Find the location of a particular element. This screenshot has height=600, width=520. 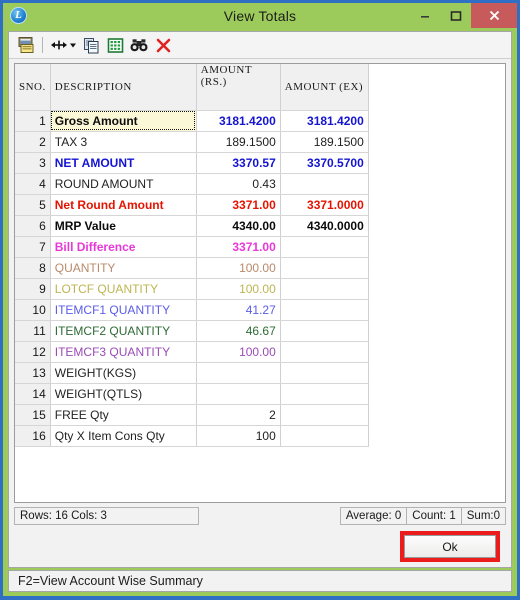

table-row: 9 LOTCF QUANTITY 100.00 is located at coordinates (192, 289).